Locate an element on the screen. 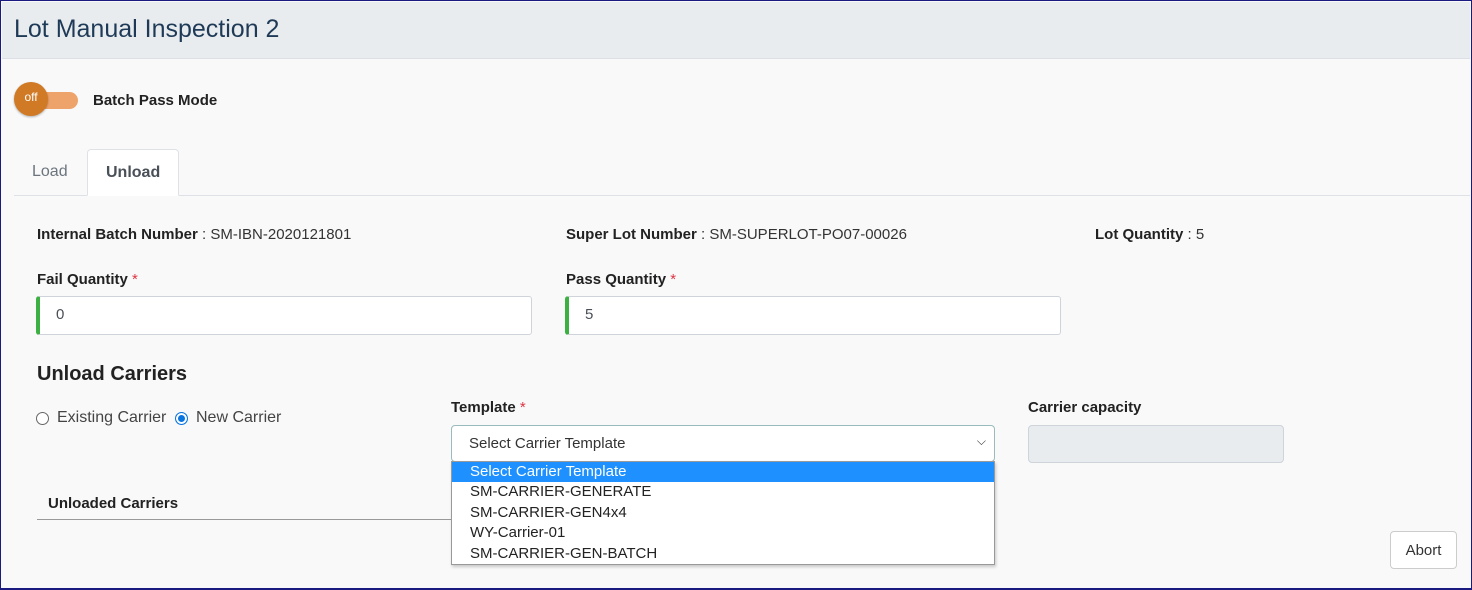 This screenshot has height=590, width=1472. template-option: SM-CARRIER-GEN4x4 is located at coordinates (723, 513).